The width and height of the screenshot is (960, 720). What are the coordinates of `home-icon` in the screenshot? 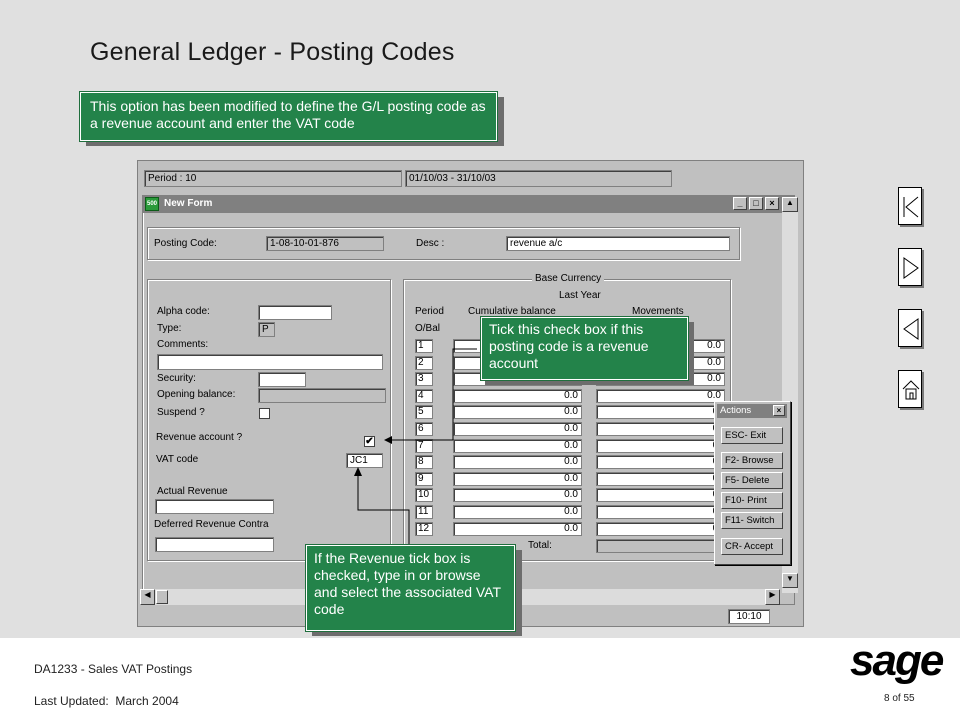 It's located at (911, 390).